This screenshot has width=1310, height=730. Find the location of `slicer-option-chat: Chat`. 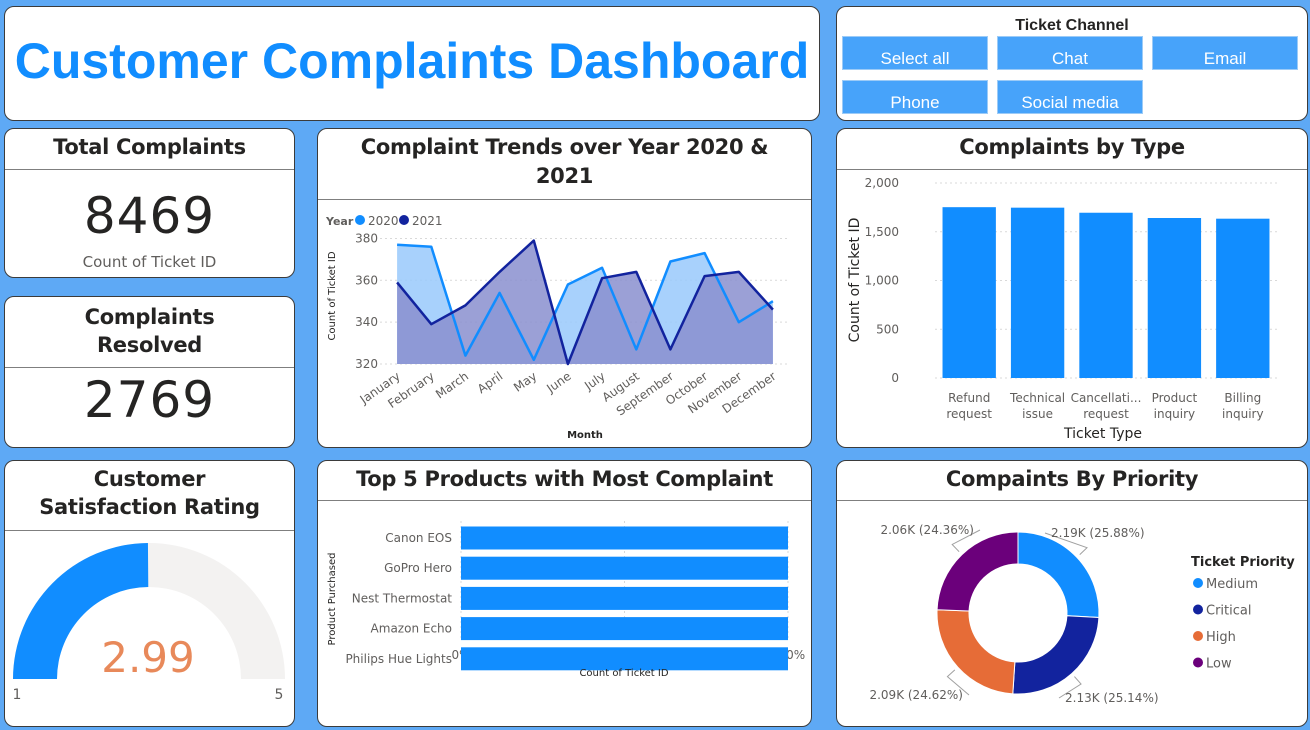

slicer-option-chat: Chat is located at coordinates (1070, 53).